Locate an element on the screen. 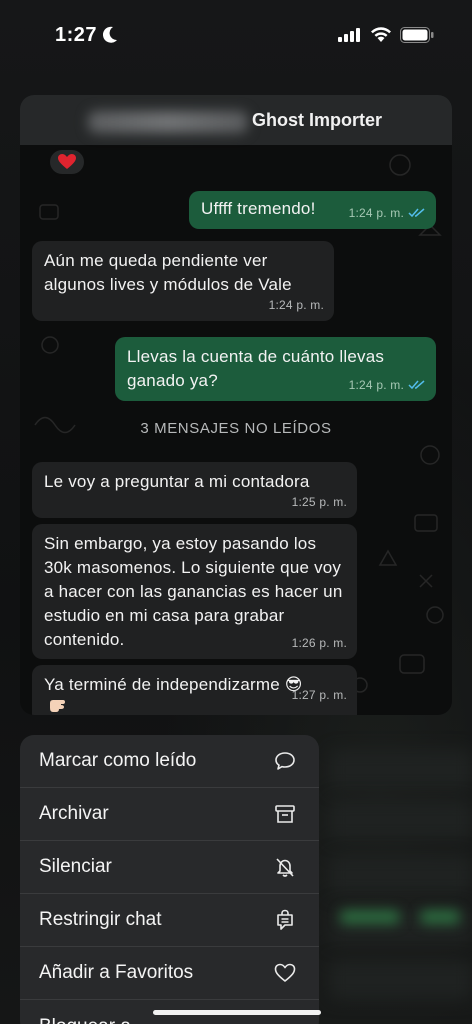  archive-icon is located at coordinates (285, 814).